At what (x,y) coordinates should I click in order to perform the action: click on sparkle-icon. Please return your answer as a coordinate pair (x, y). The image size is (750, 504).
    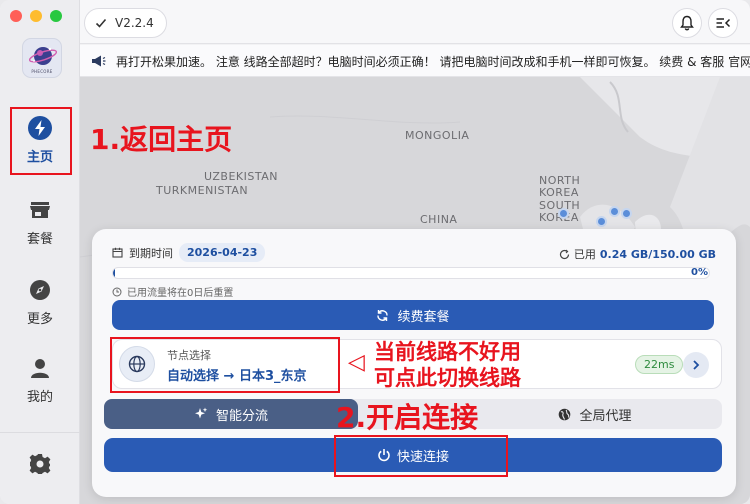
    Looking at the image, I should click on (201, 413).